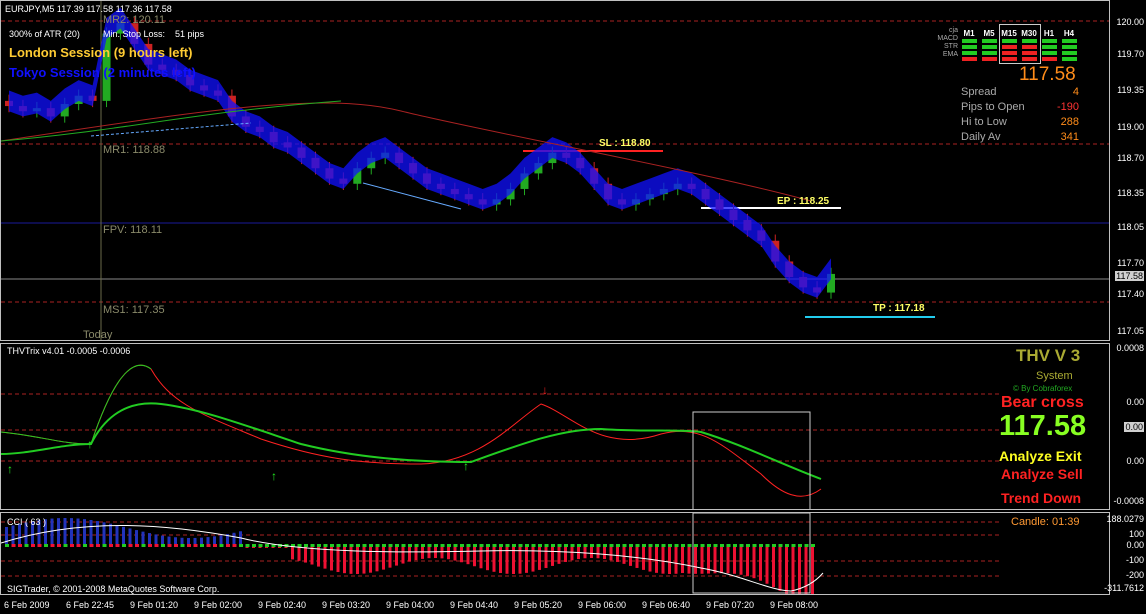 This screenshot has height=614, width=1146. What do you see at coordinates (1043, 426) in the screenshot?
I see `trix-price: 117.58` at bounding box center [1043, 426].